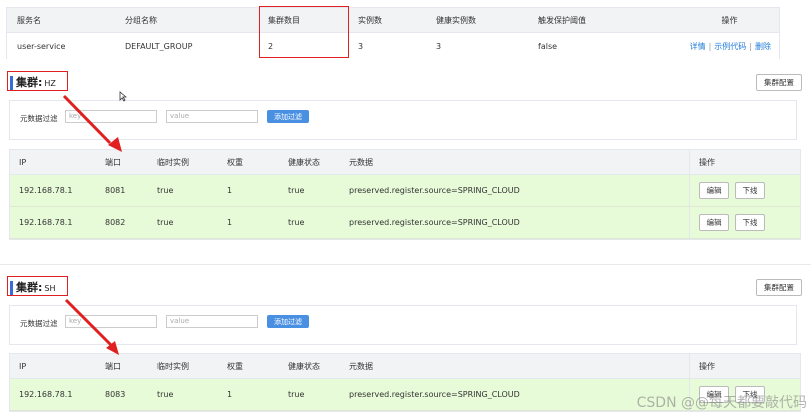 This screenshot has width=811, height=420. Describe the element at coordinates (159, 46) in the screenshot. I see `group-name: DEFAULT_GROUP` at that location.